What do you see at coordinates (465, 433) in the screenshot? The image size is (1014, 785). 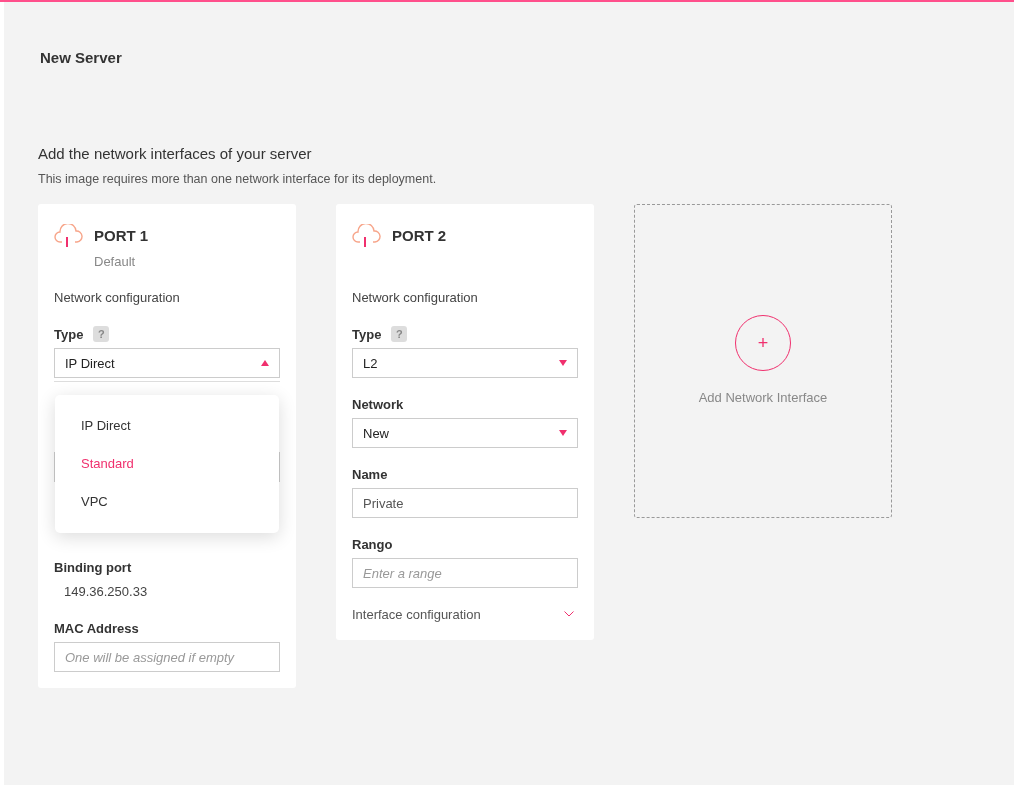 I see `dropdown: New` at bounding box center [465, 433].